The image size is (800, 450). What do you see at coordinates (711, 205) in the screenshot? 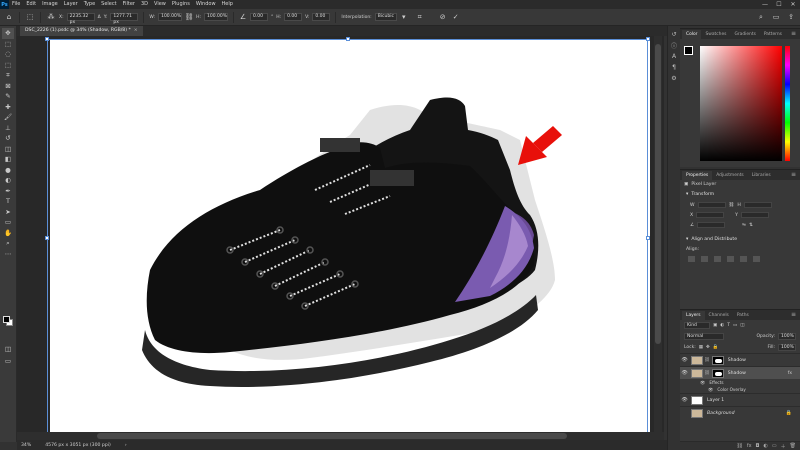
I see `width-input` at bounding box center [711, 205].